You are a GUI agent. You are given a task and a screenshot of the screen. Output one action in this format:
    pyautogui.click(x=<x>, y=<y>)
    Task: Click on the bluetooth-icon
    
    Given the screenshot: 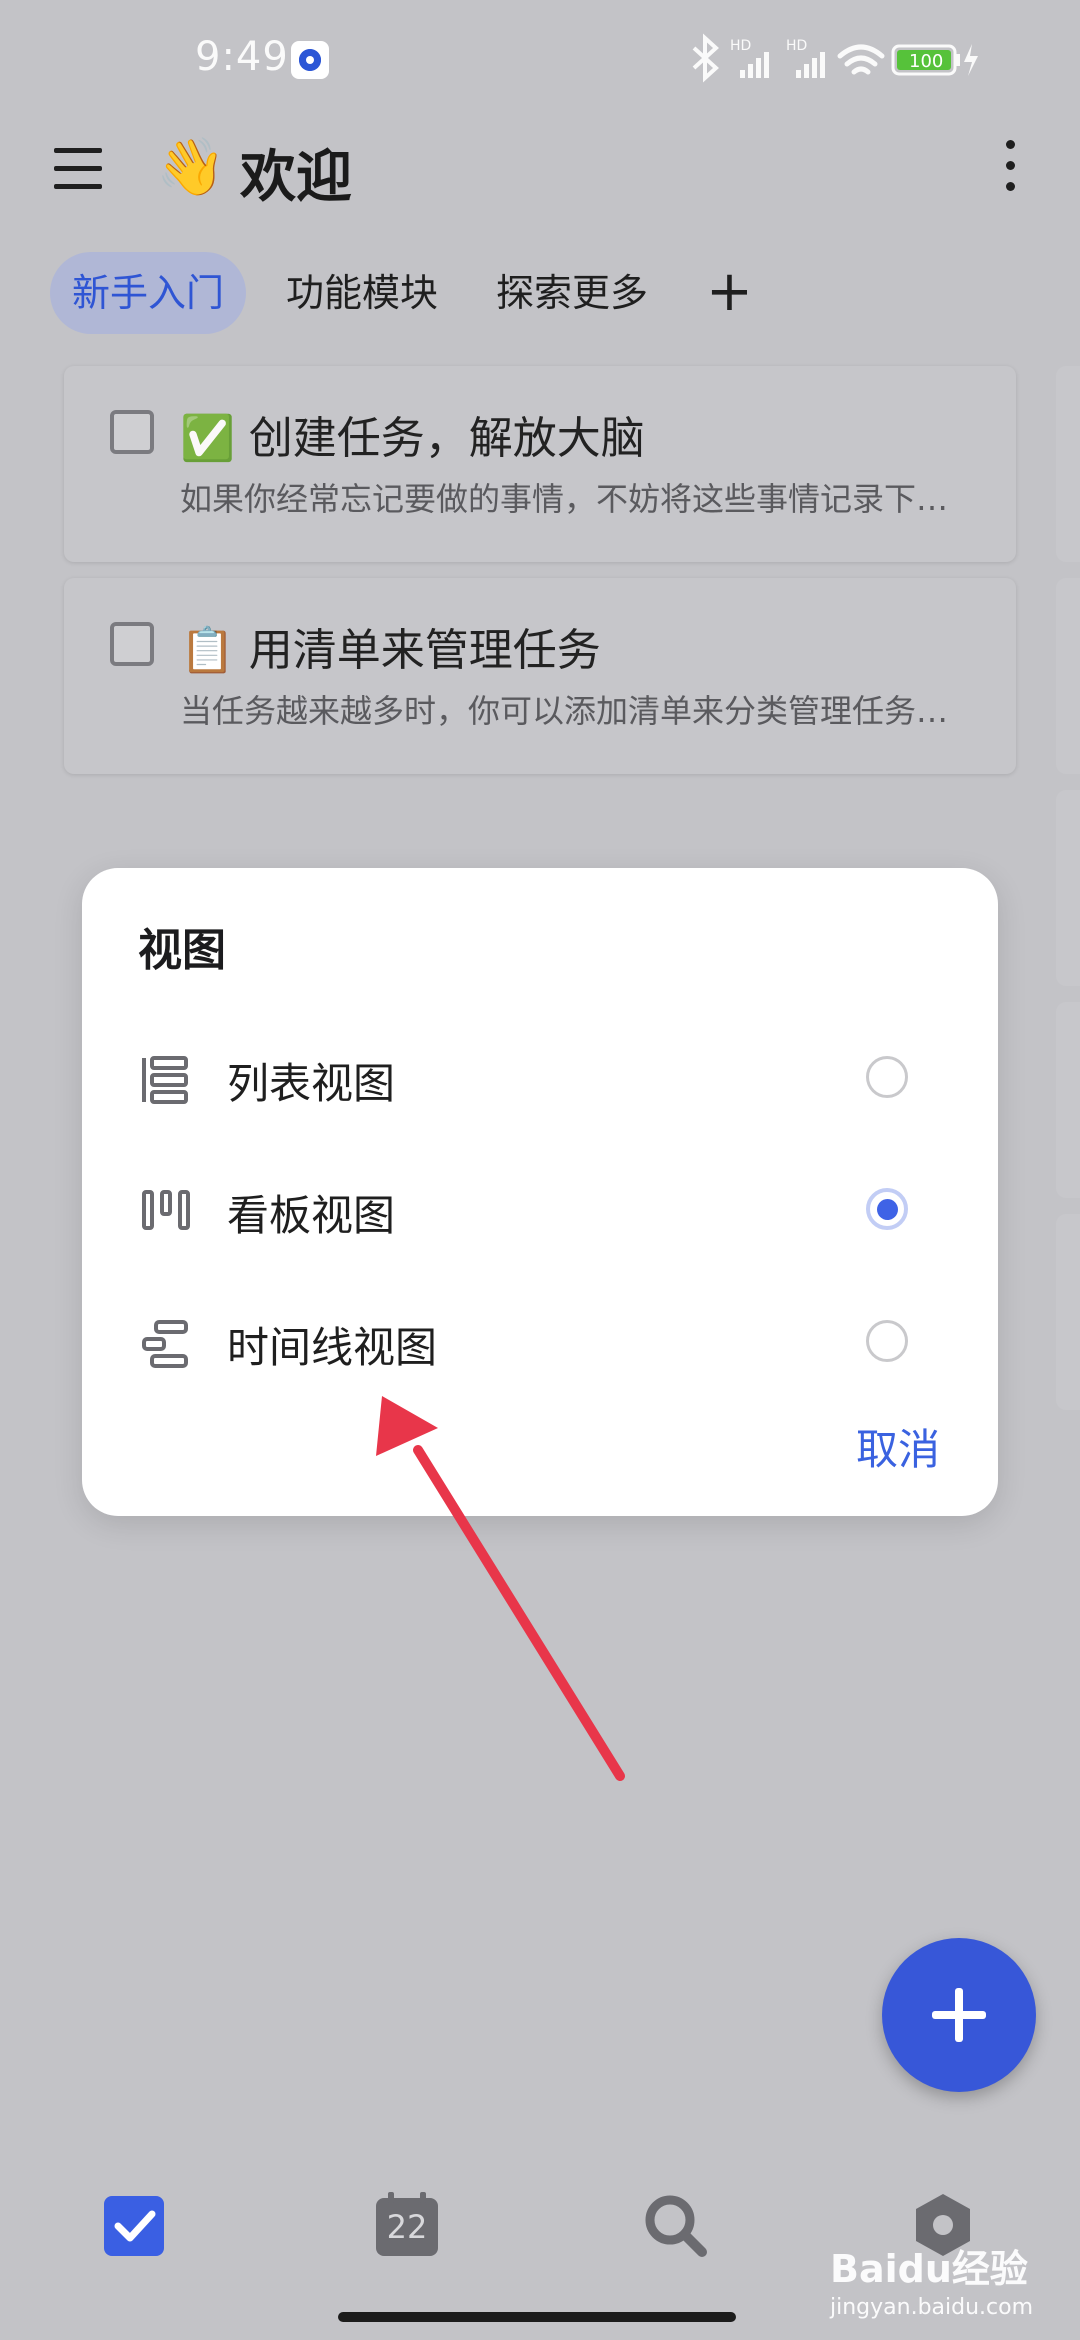 What is the action you would take?
    pyautogui.click(x=705, y=58)
    